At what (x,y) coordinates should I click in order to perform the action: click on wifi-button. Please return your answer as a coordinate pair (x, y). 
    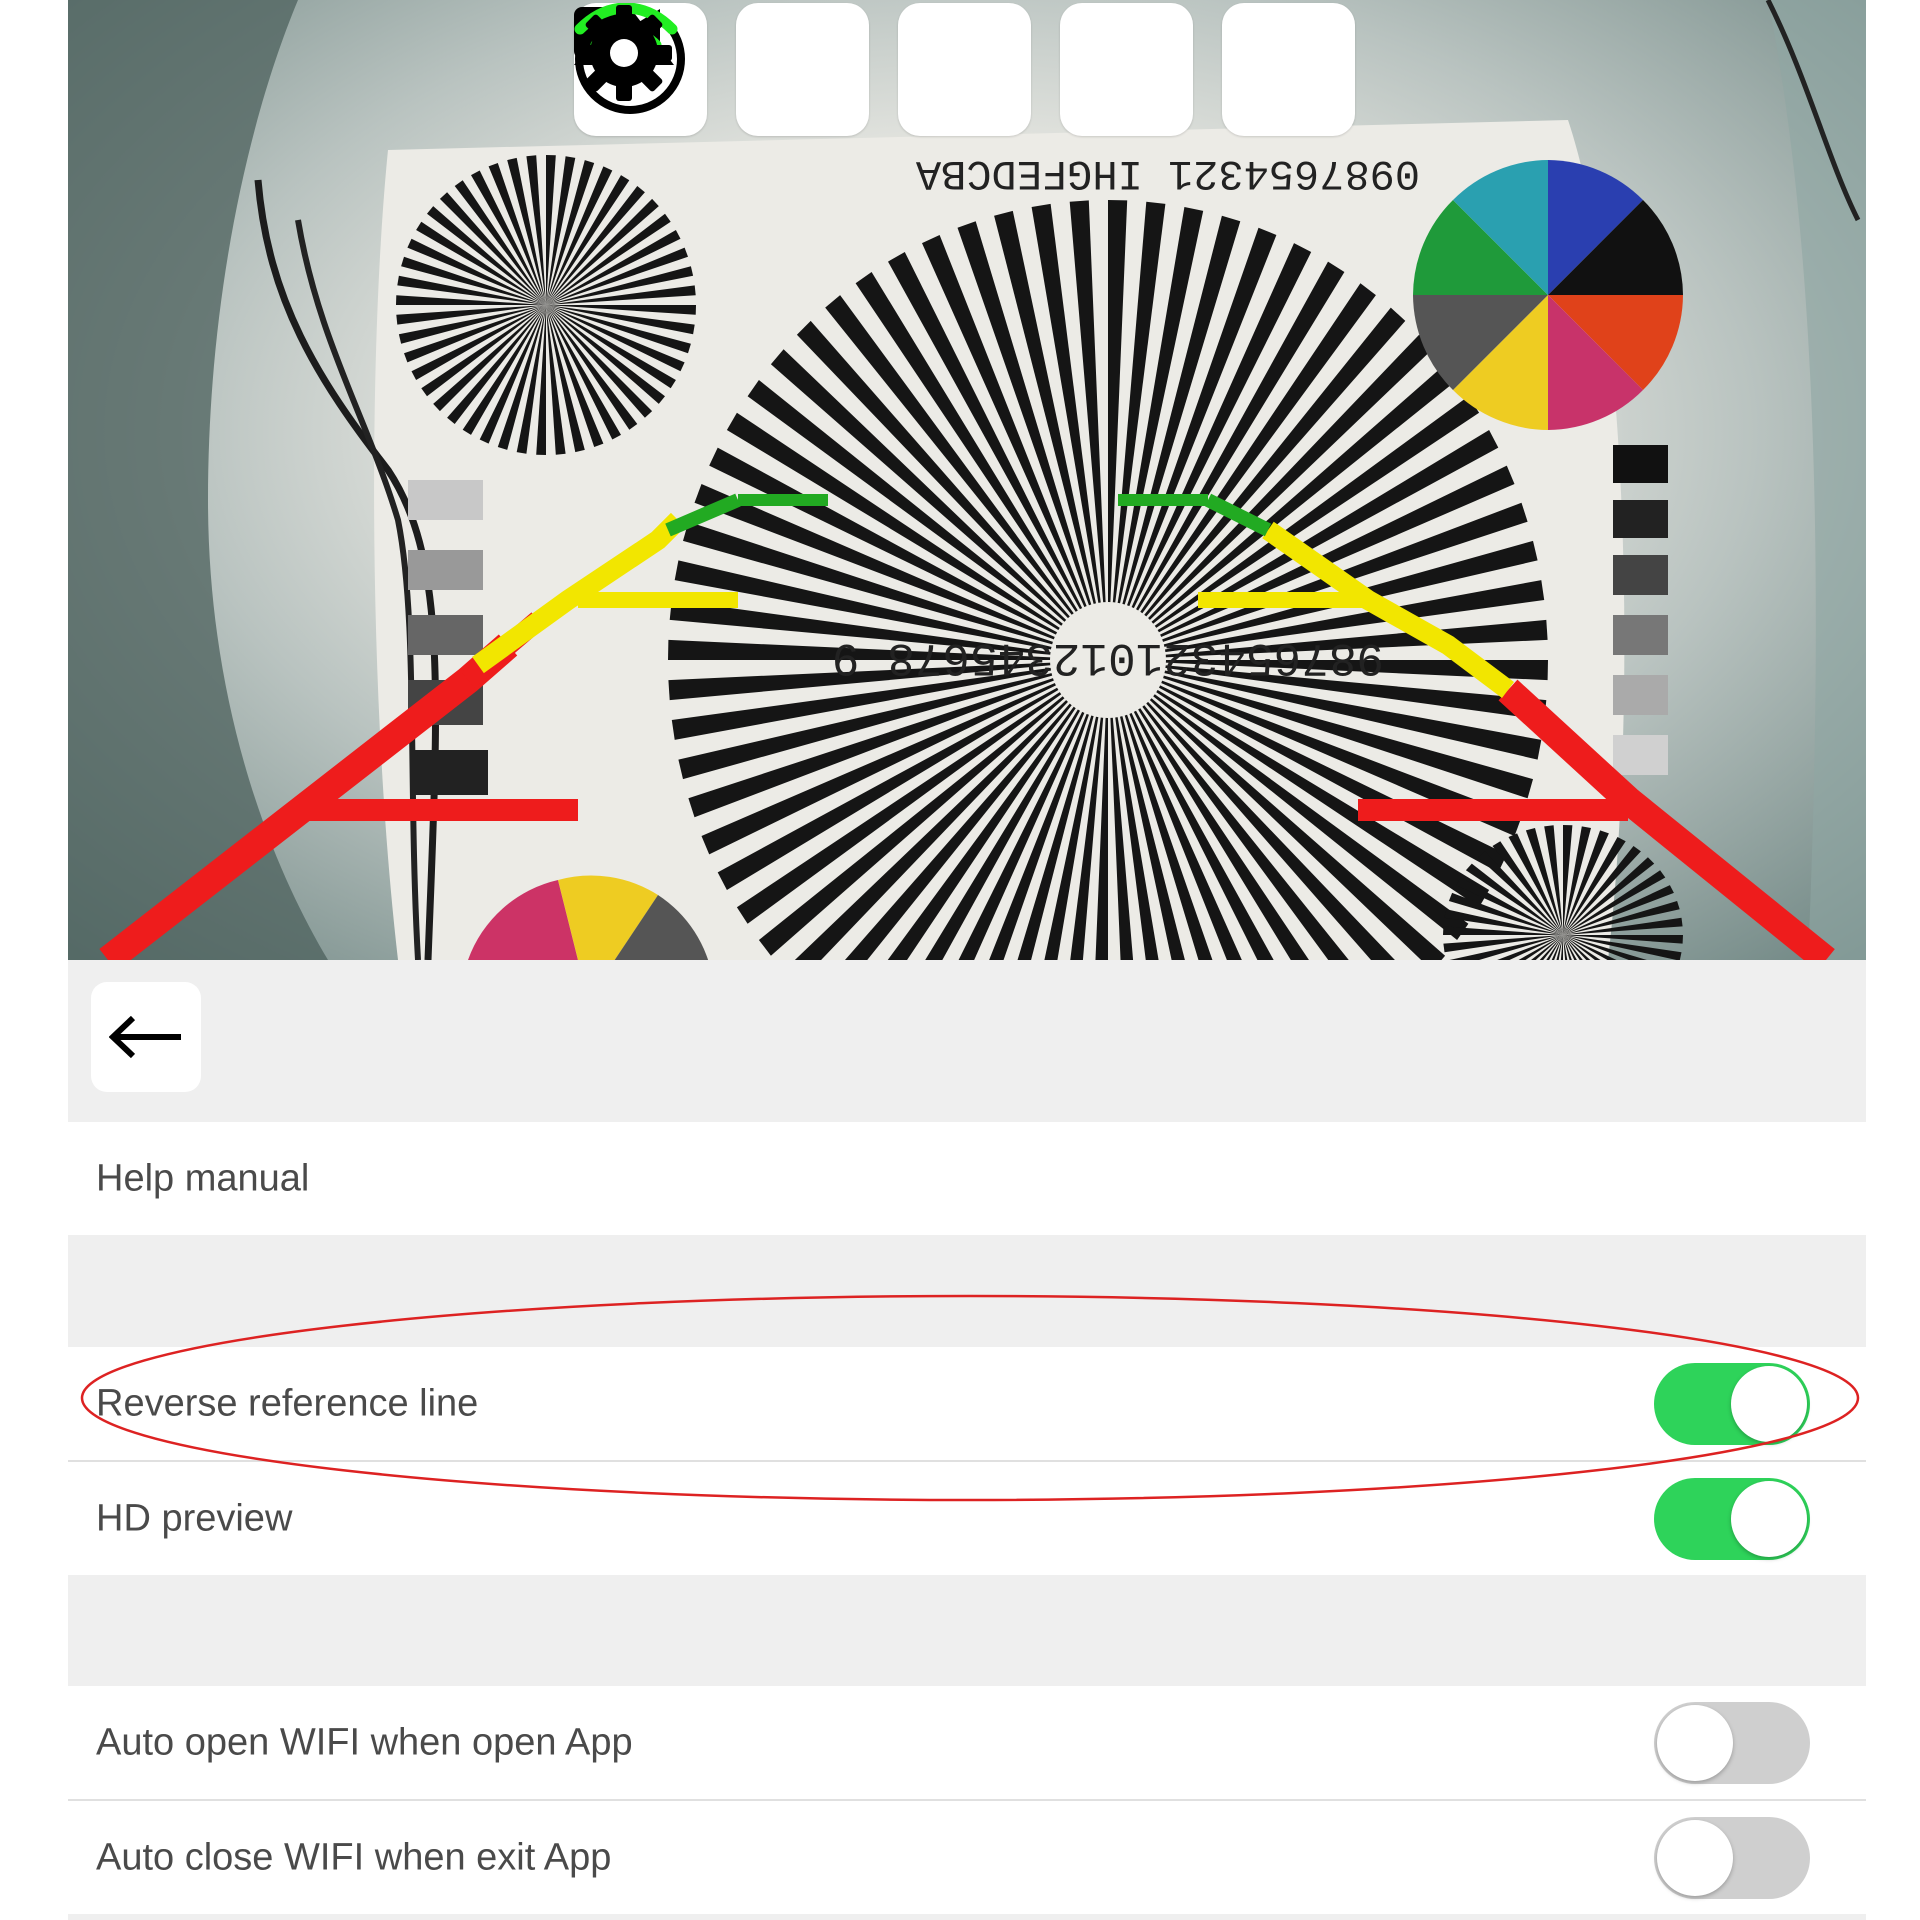
    Looking at the image, I should click on (883, 69).